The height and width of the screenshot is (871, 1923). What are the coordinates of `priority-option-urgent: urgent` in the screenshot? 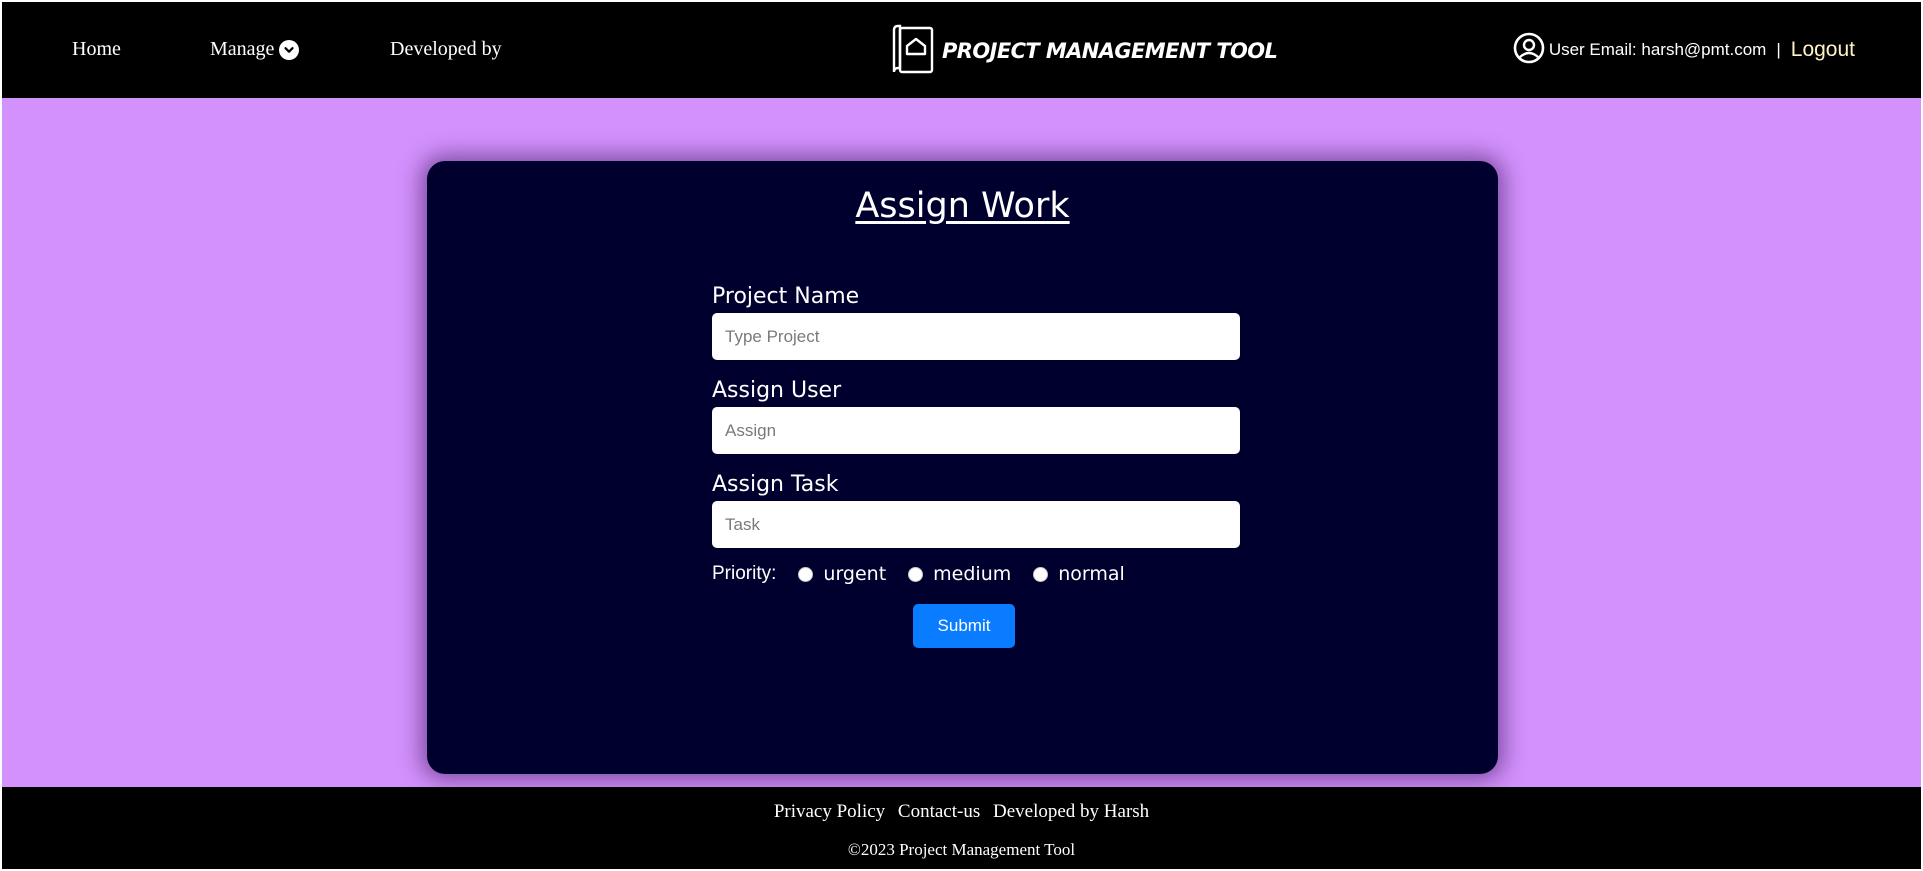 It's located at (842, 574).